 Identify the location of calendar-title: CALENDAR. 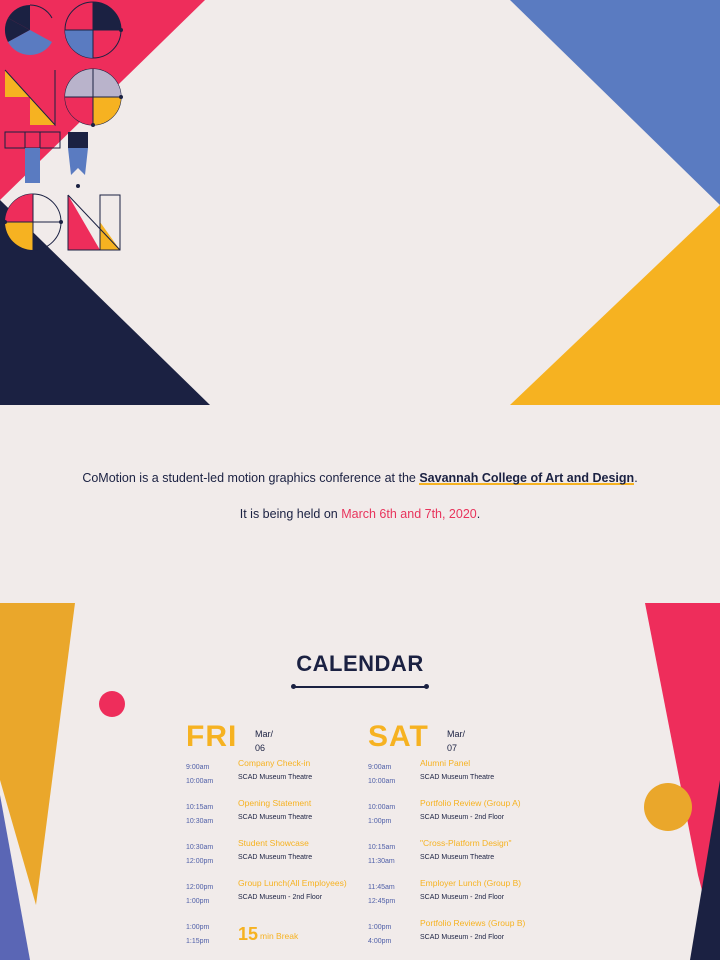
(360, 663).